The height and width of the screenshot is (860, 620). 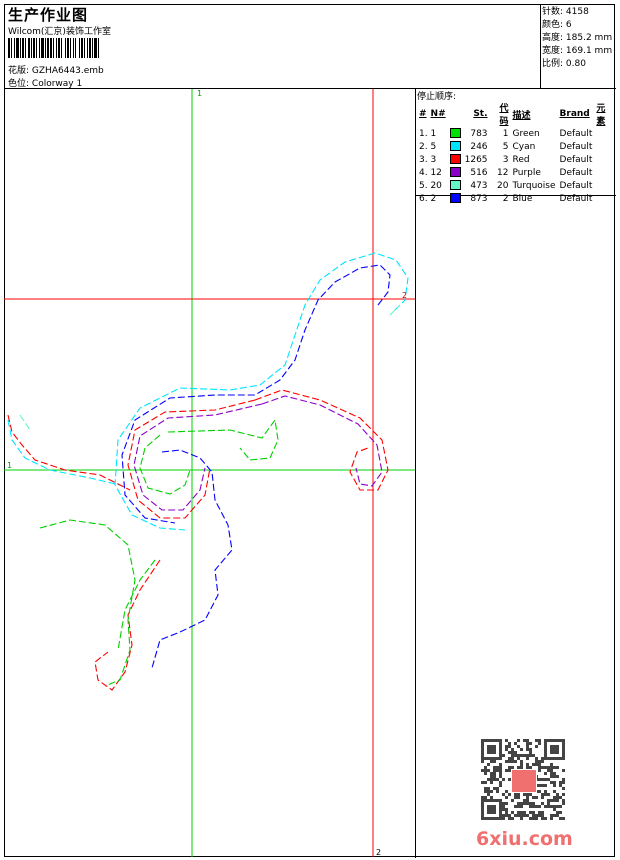 What do you see at coordinates (523, 780) in the screenshot?
I see `qr-code` at bounding box center [523, 780].